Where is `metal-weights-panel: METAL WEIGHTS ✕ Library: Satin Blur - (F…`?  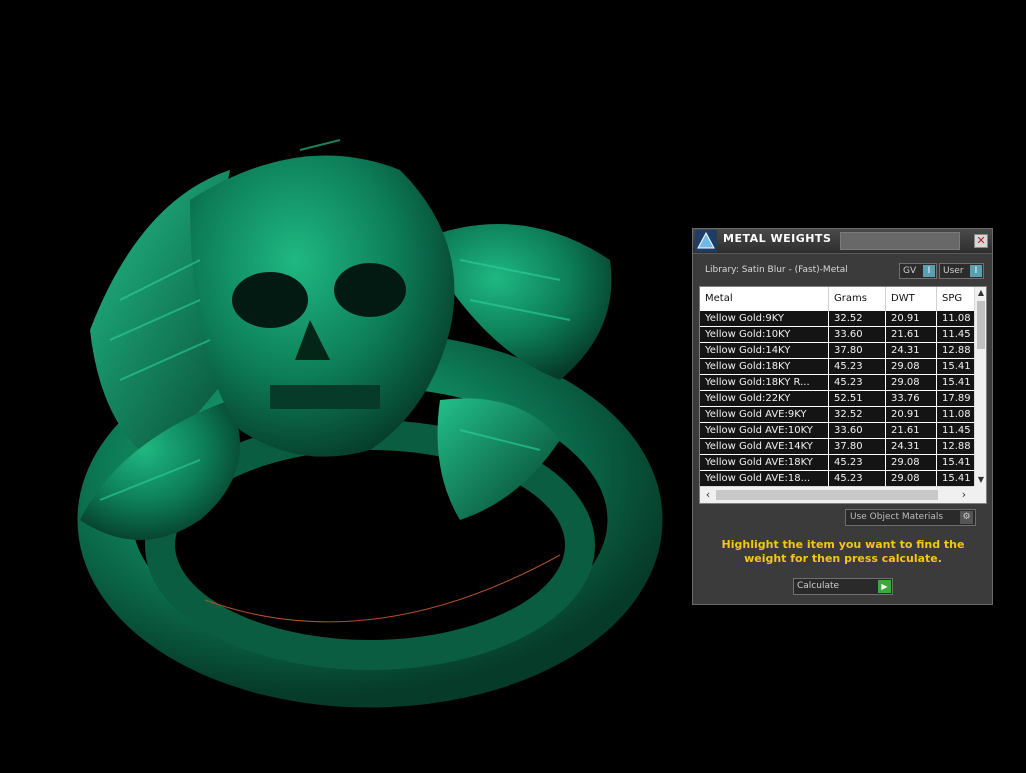
metal-weights-panel: METAL WEIGHTS ✕ Library: Satin Blur - (F… is located at coordinates (842, 416).